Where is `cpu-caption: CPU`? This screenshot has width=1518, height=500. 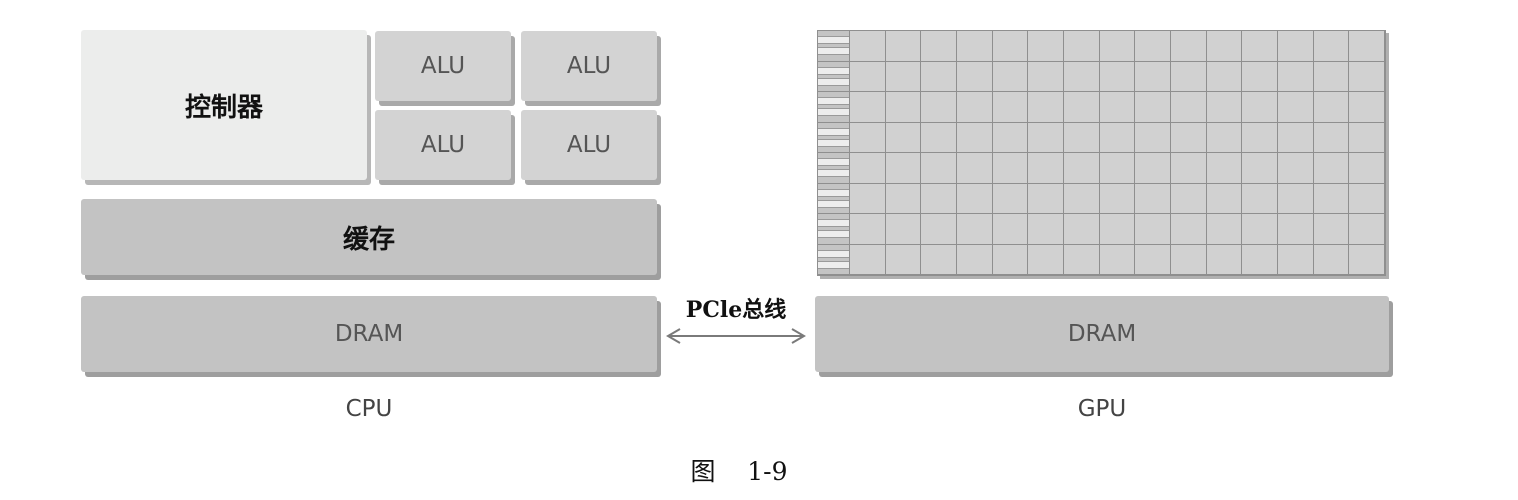 cpu-caption: CPU is located at coordinates (369, 409).